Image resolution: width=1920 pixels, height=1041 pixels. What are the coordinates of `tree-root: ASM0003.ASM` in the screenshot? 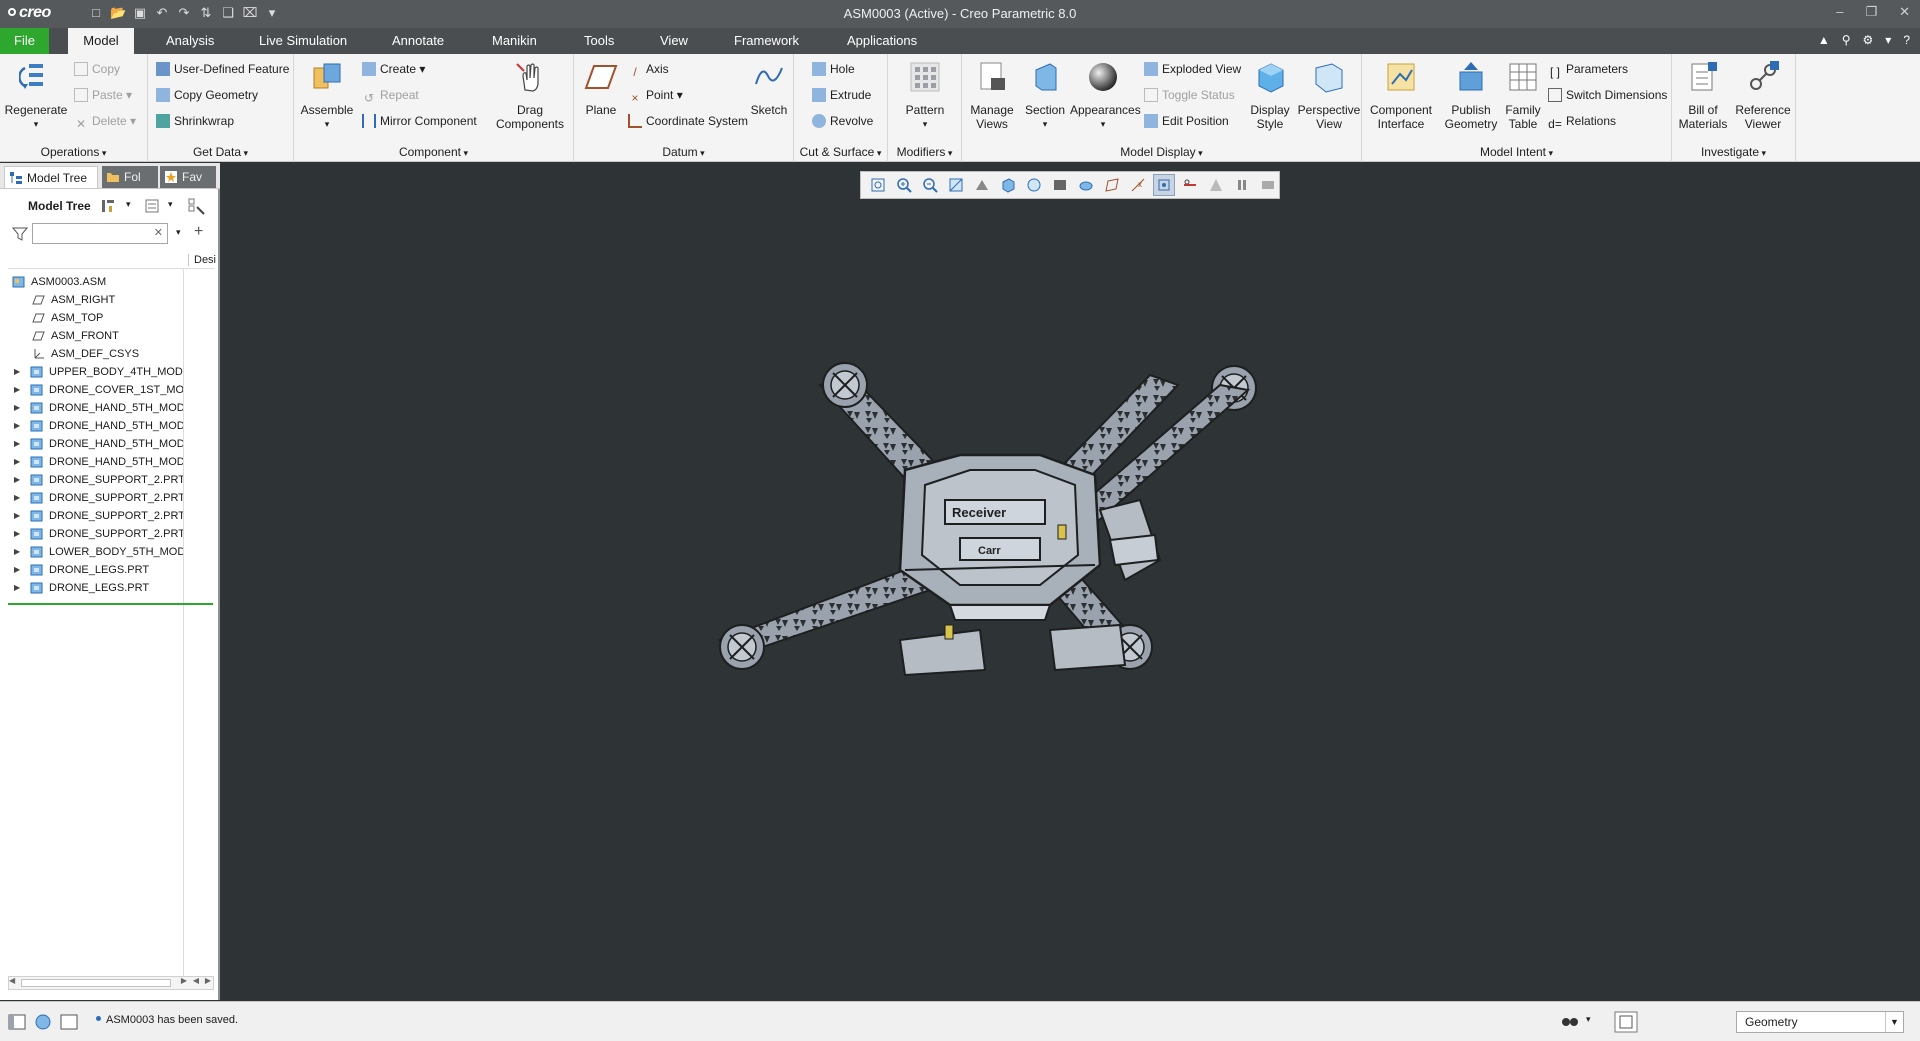 It's located at (91, 282).